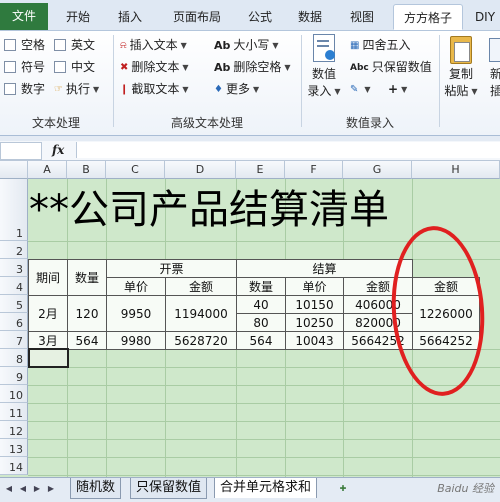 The height and width of the screenshot is (502, 500). Describe the element at coordinates (37, 489) in the screenshot. I see `next-sheet-icon: ▶` at that location.